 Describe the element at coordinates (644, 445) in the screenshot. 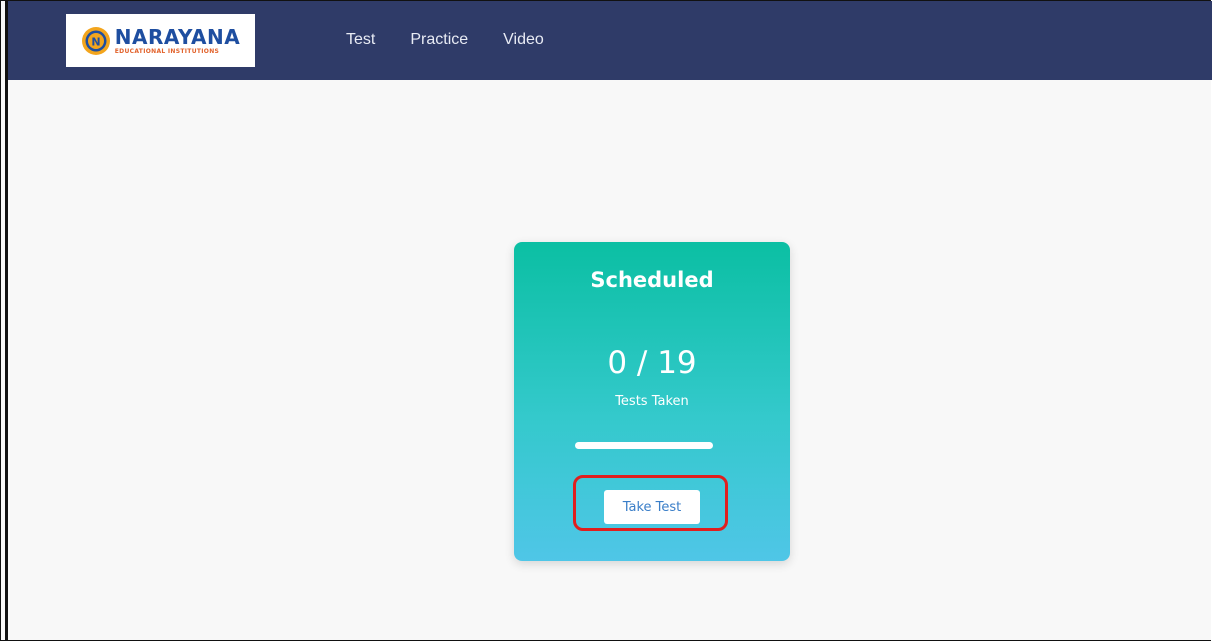

I see `tests-progress-bar` at that location.